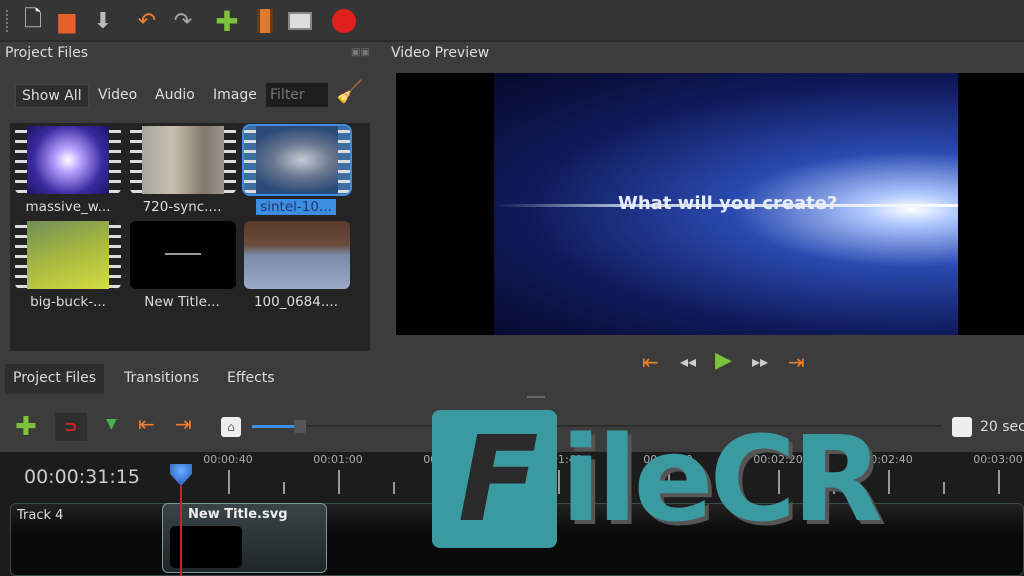 The height and width of the screenshot is (576, 1024). Describe the element at coordinates (349, 92) in the screenshot. I see `clear-filter-broom-icon: 🧹` at that location.